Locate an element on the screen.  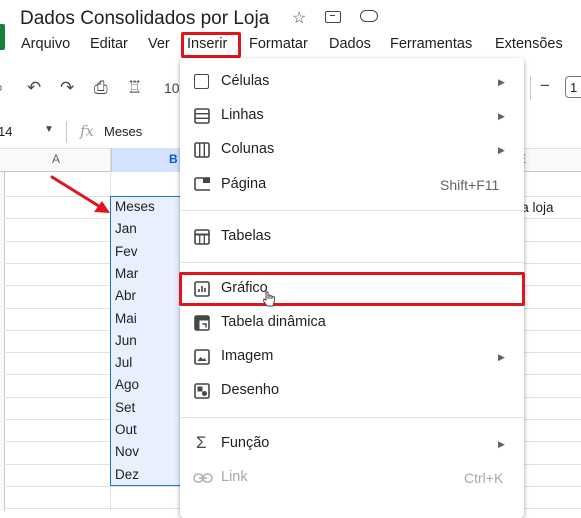
drawing-icon is located at coordinates (202, 391).